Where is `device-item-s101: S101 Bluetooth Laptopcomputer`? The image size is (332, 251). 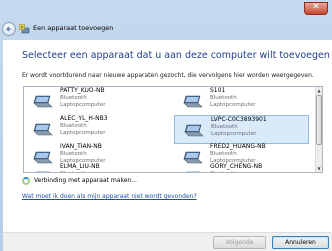 device-item-s101: S101 Bluetooth Laptopcomputer is located at coordinates (241, 101).